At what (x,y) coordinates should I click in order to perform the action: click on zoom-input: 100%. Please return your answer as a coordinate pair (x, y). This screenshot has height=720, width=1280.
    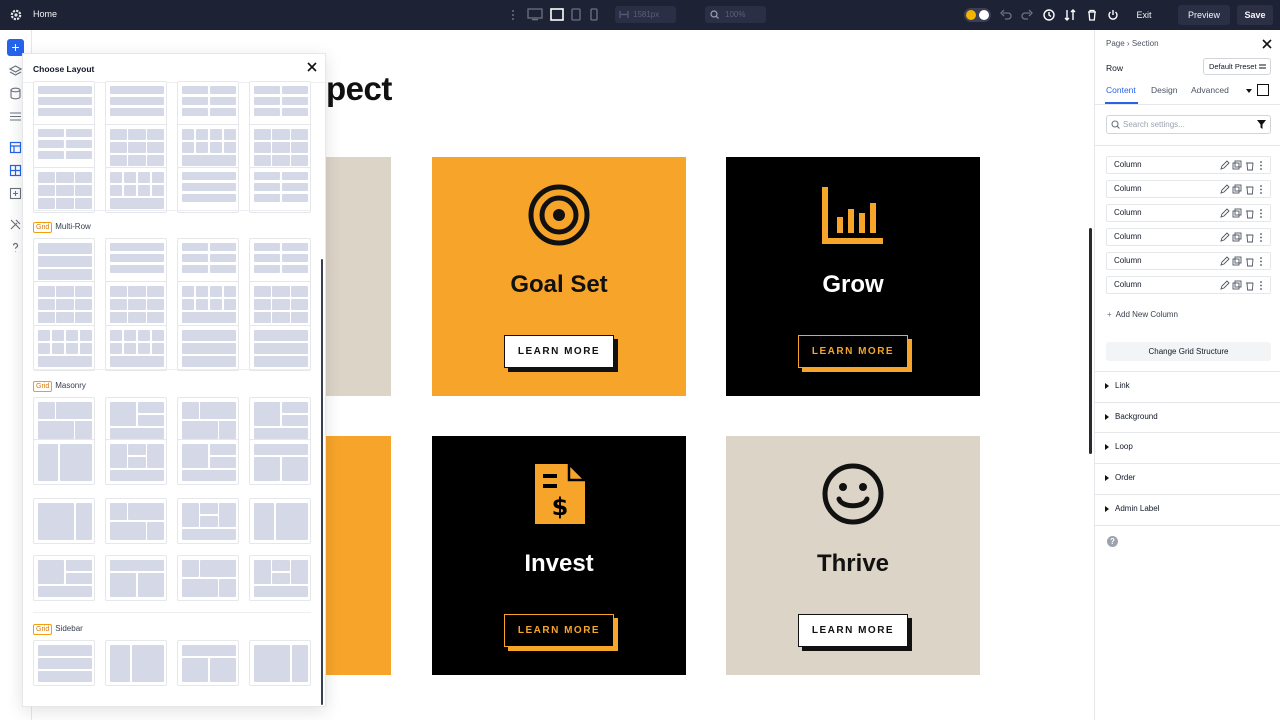
    Looking at the image, I should click on (735, 14).